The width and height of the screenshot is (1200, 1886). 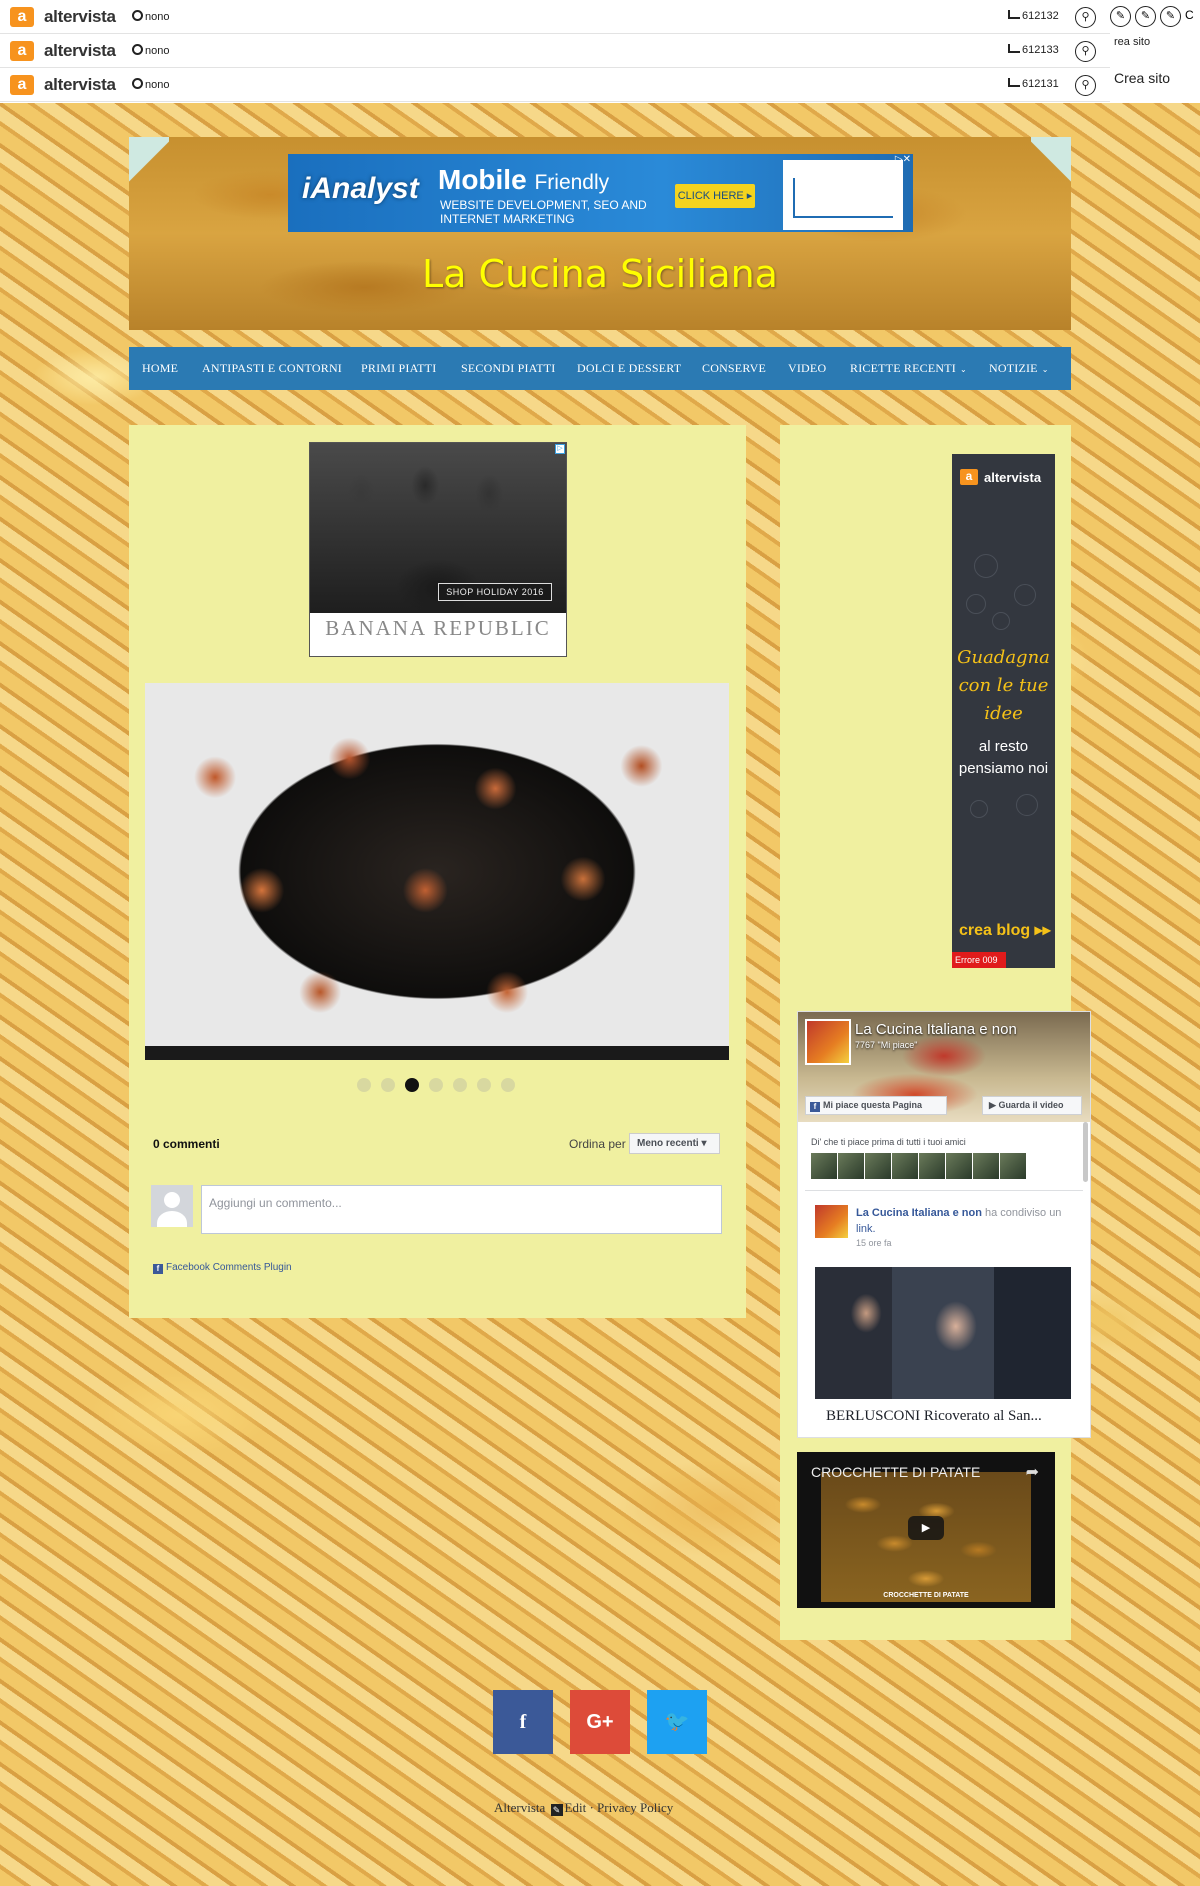 I want to click on chevron-down-icon: ⌄, so click(x=1045, y=369).